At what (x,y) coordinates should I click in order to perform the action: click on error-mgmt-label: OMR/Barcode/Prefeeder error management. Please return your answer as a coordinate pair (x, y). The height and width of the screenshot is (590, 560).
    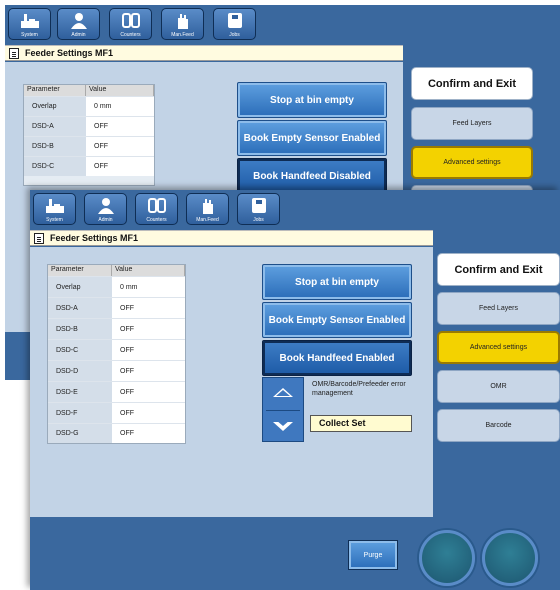
    Looking at the image, I should click on (359, 389).